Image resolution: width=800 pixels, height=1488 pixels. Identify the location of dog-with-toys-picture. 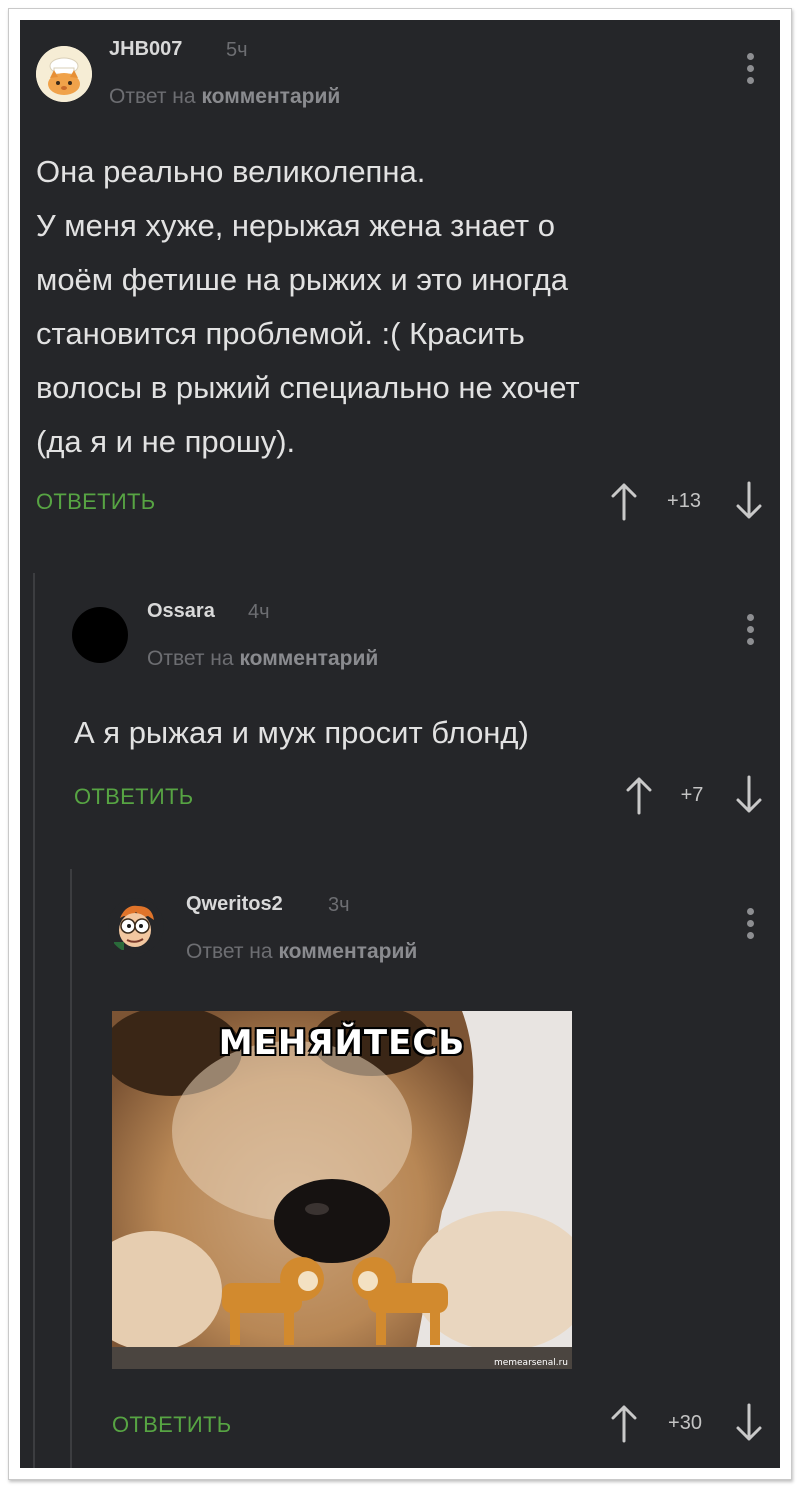
(342, 1190).